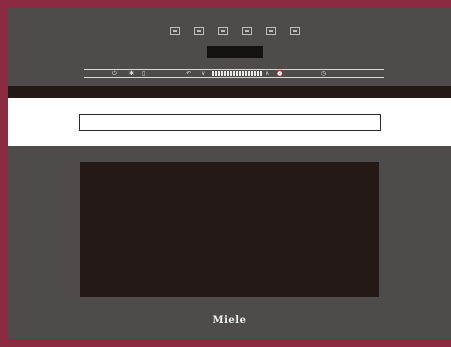 The height and width of the screenshot is (347, 451). Describe the element at coordinates (199, 31) in the screenshot. I see `auto-roast-icon` at that location.